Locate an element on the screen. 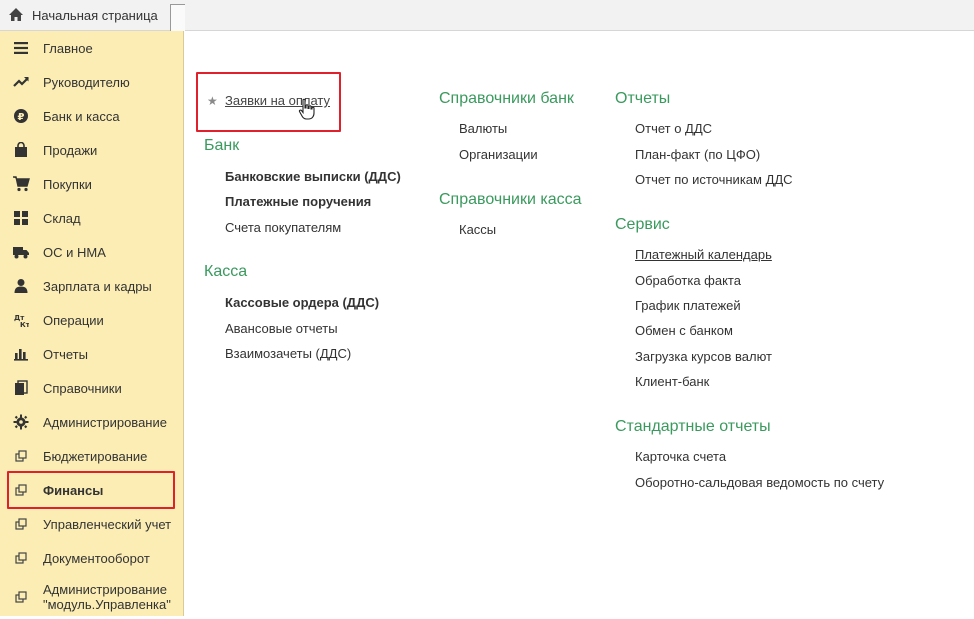 Image resolution: width=974 pixels, height=619 pixels. sidebar-item-label: Справочники is located at coordinates (82, 388).